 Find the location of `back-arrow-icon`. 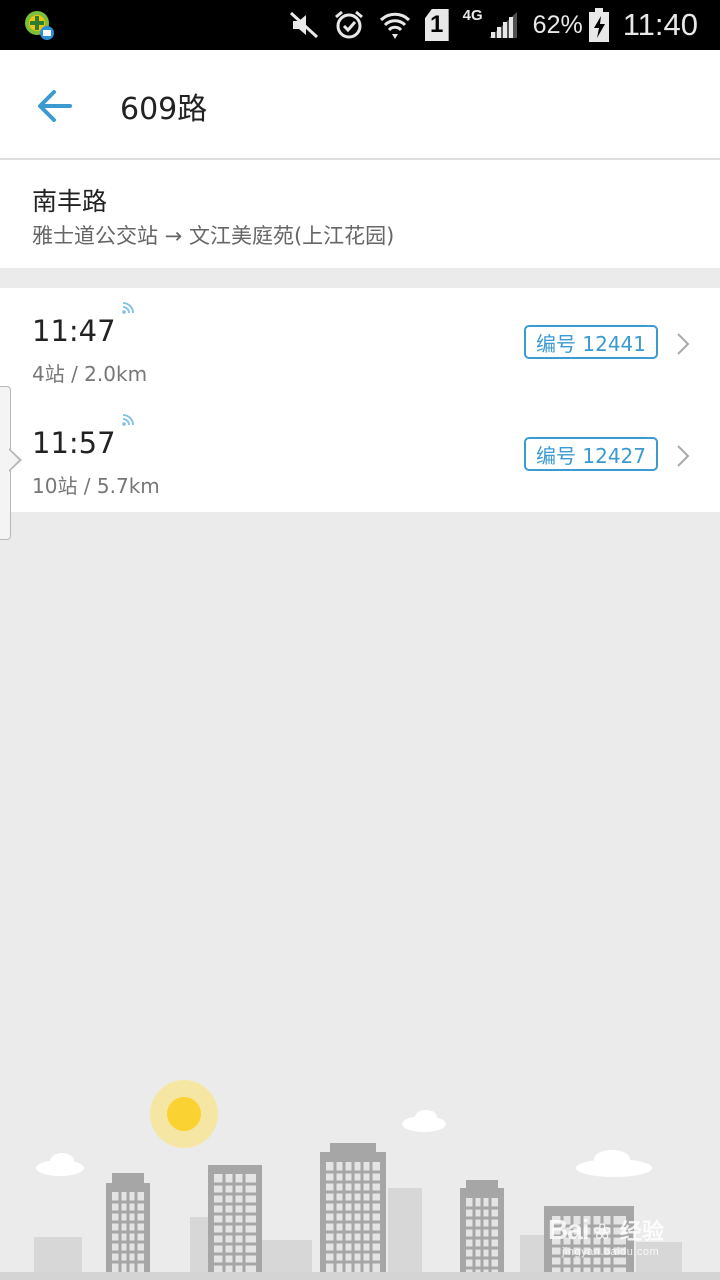

back-arrow-icon is located at coordinates (56, 106).